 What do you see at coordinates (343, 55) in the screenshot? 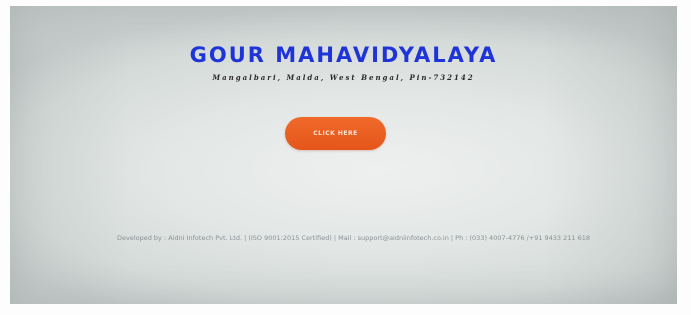
I see `page-title: GOUR MAHAVIDYALAYA` at bounding box center [343, 55].